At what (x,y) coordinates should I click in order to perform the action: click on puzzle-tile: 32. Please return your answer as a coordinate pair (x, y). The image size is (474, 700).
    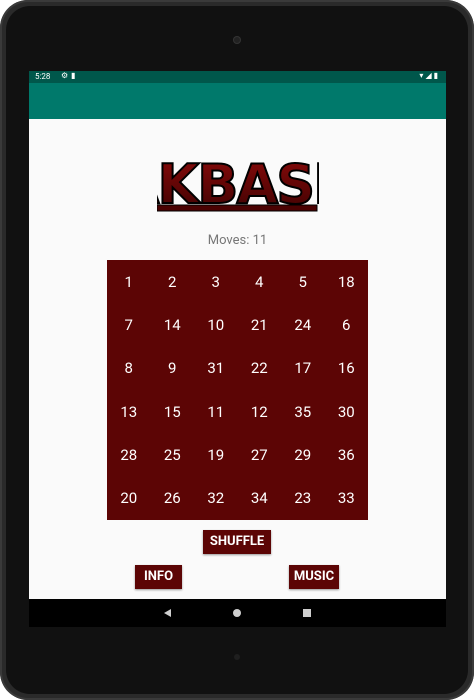
    Looking at the image, I should click on (216, 498).